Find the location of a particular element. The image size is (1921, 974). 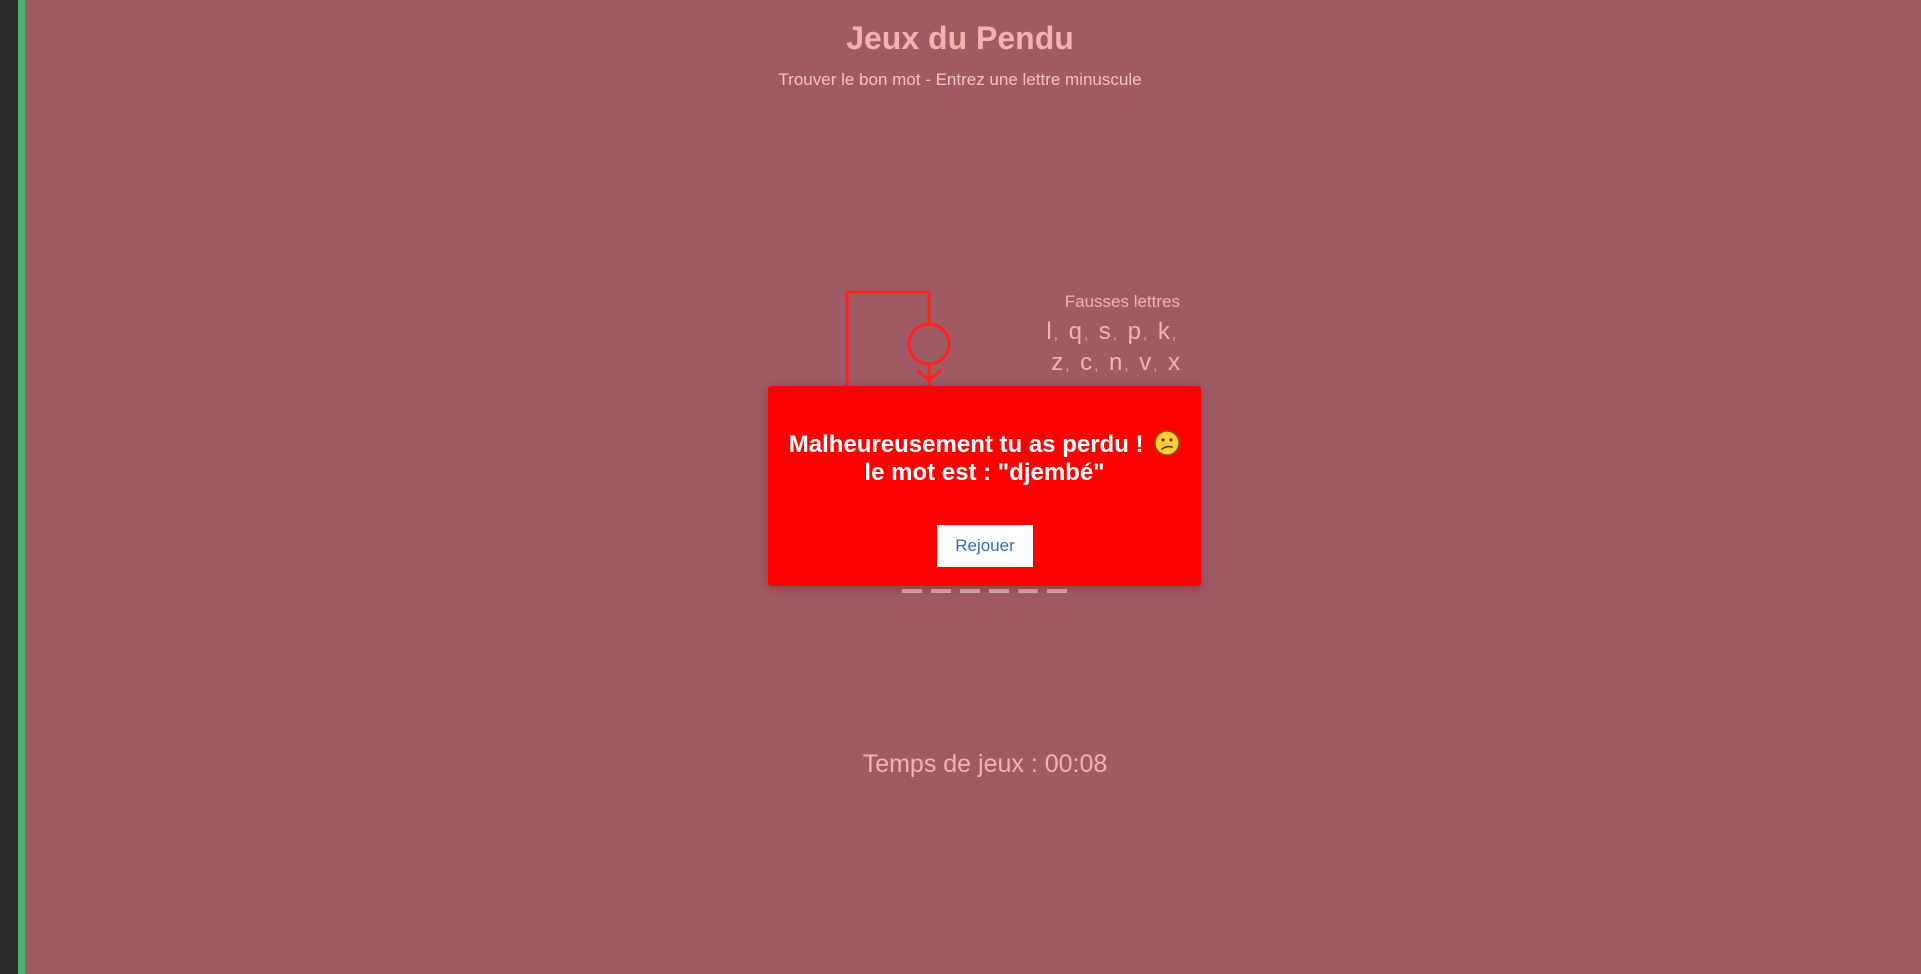

replay-button: Rejouer is located at coordinates (985, 546).